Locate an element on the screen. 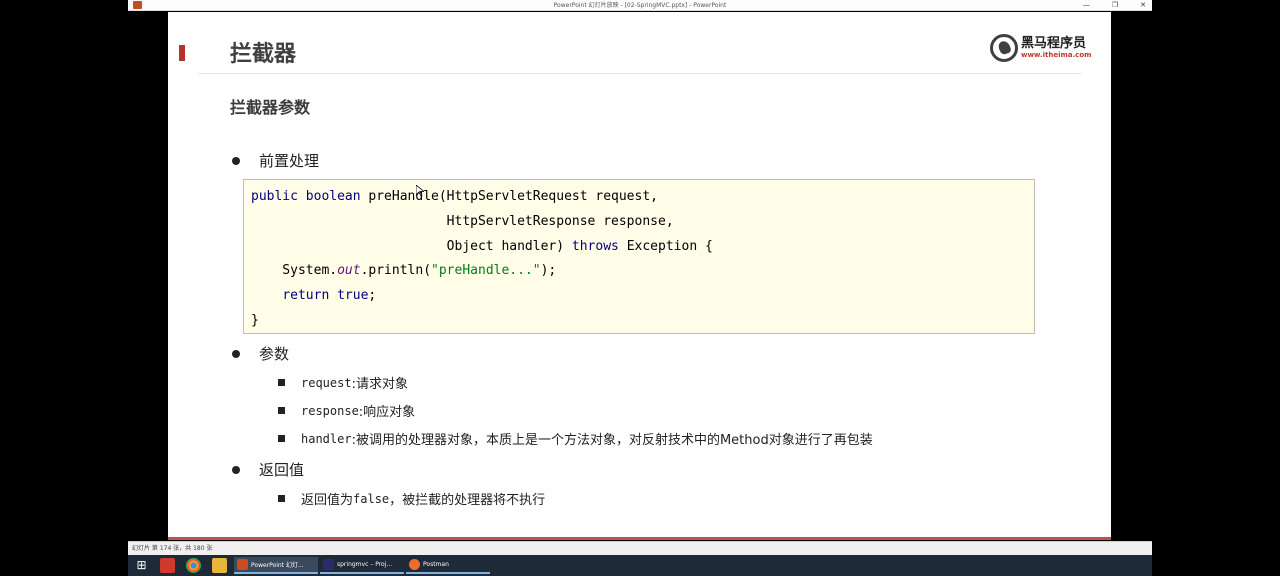  restore-button: ❐ is located at coordinates (1115, 5).